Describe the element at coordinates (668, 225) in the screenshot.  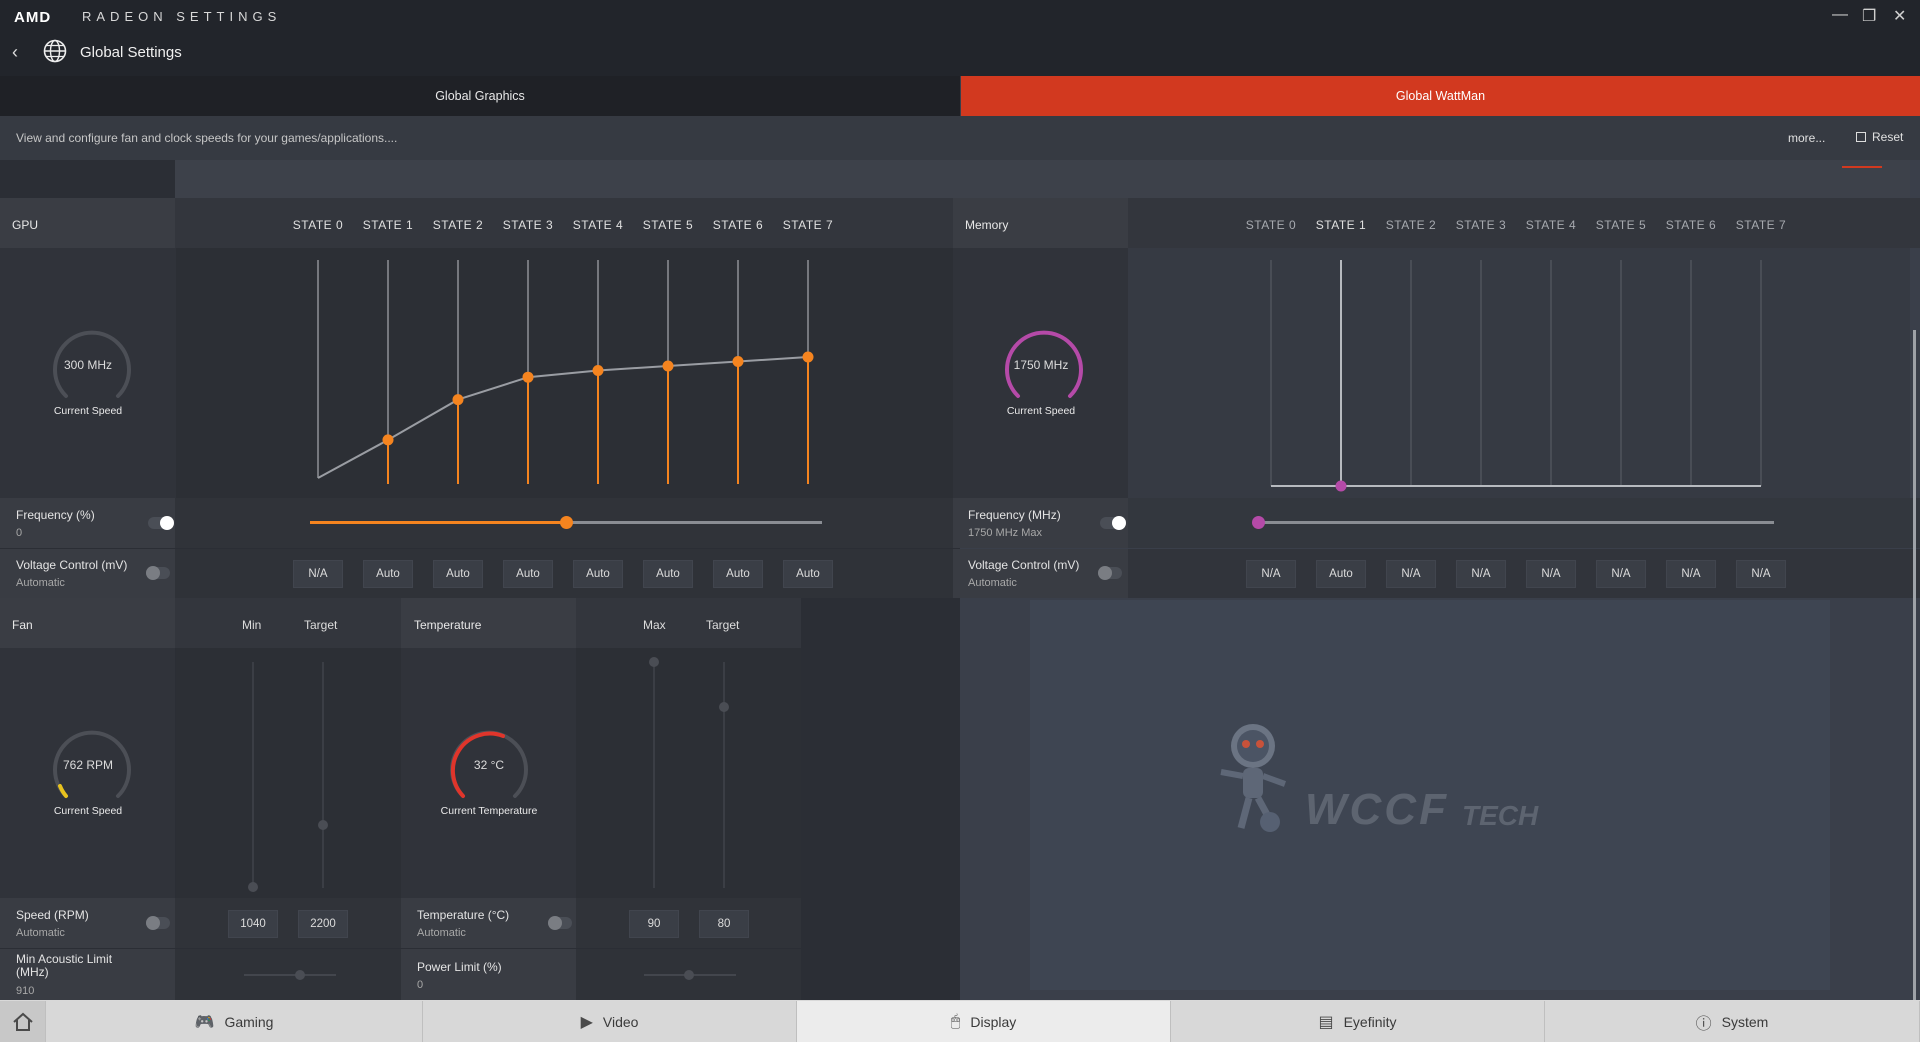
I see `gpu-state-label: STATE 5` at that location.